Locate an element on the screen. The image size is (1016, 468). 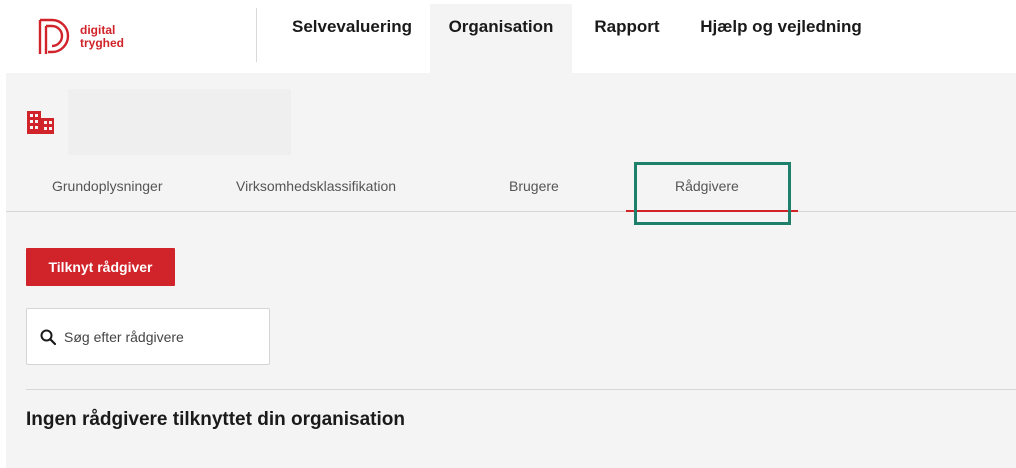
nav-divider is located at coordinates (256, 35).